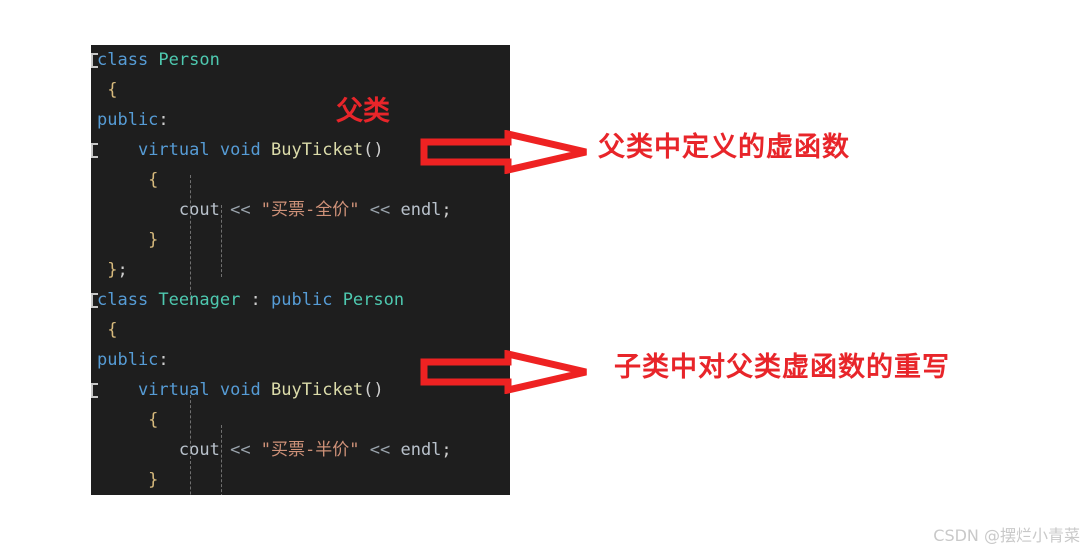  I want to click on code-line: };, so click(300, 270).